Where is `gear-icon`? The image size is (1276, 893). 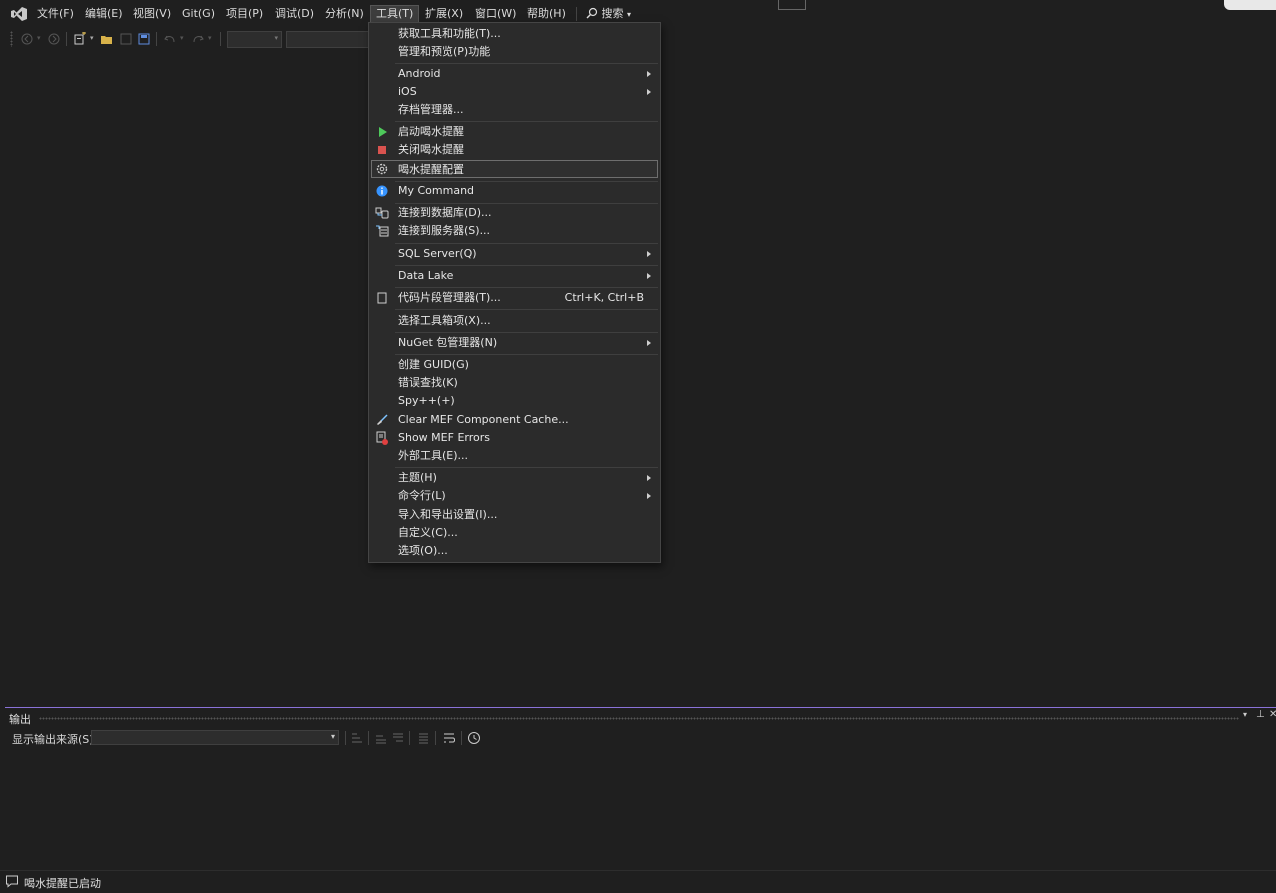 gear-icon is located at coordinates (382, 169).